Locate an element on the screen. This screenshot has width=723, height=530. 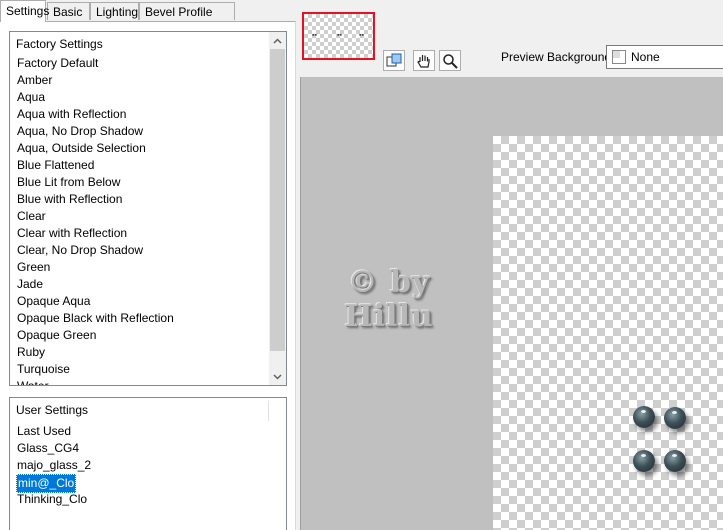
factory-settings-item: Aqua with Reflection is located at coordinates (95, 114).